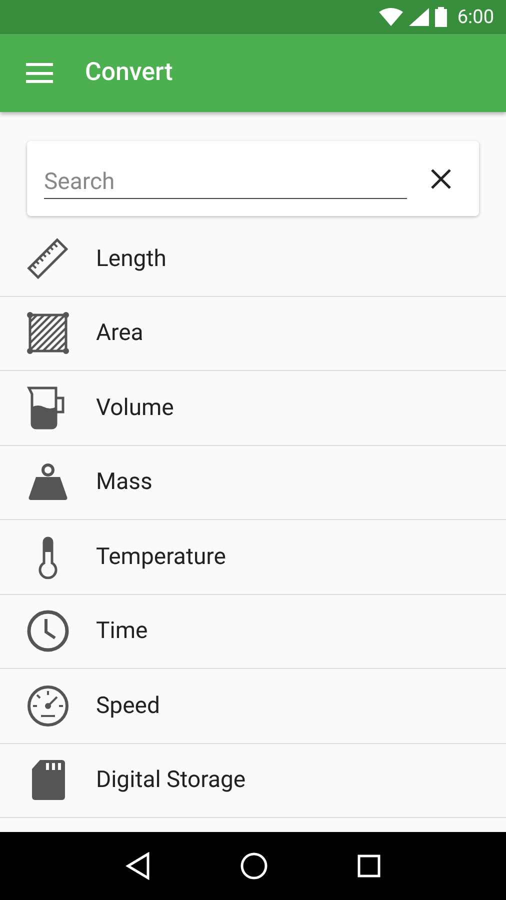 This screenshot has width=506, height=900. I want to click on wifi-icon, so click(391, 17).